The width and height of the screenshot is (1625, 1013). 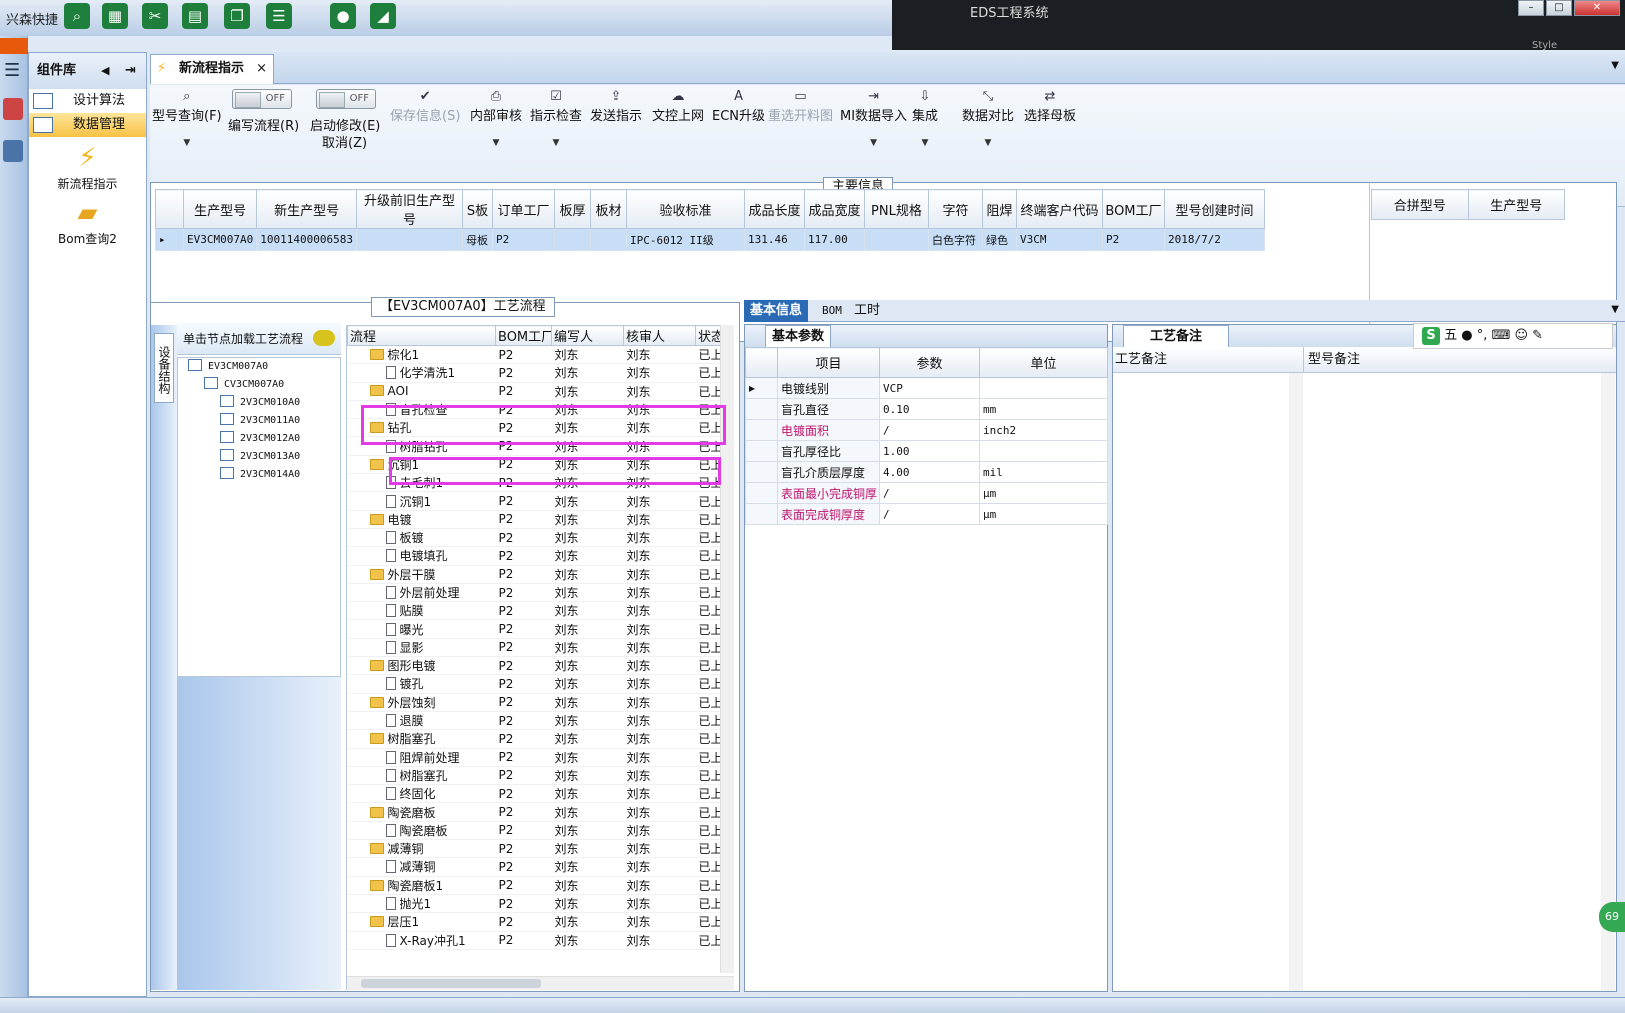 I want to click on cell-item: 表面最小完成铜厚, so click(x=828, y=493).